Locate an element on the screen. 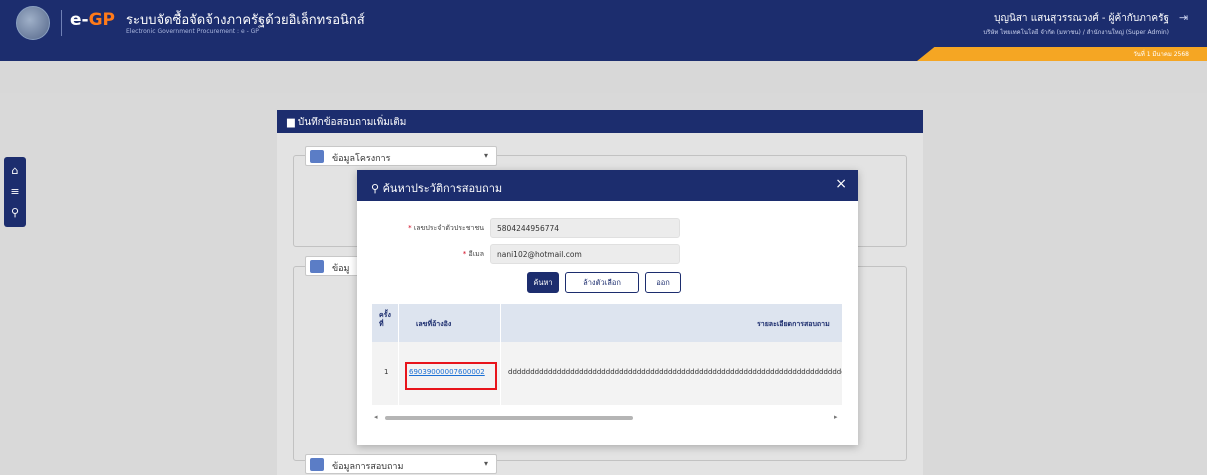 This screenshot has width=1207, height=475. logo-prefix: e- is located at coordinates (79, 20).